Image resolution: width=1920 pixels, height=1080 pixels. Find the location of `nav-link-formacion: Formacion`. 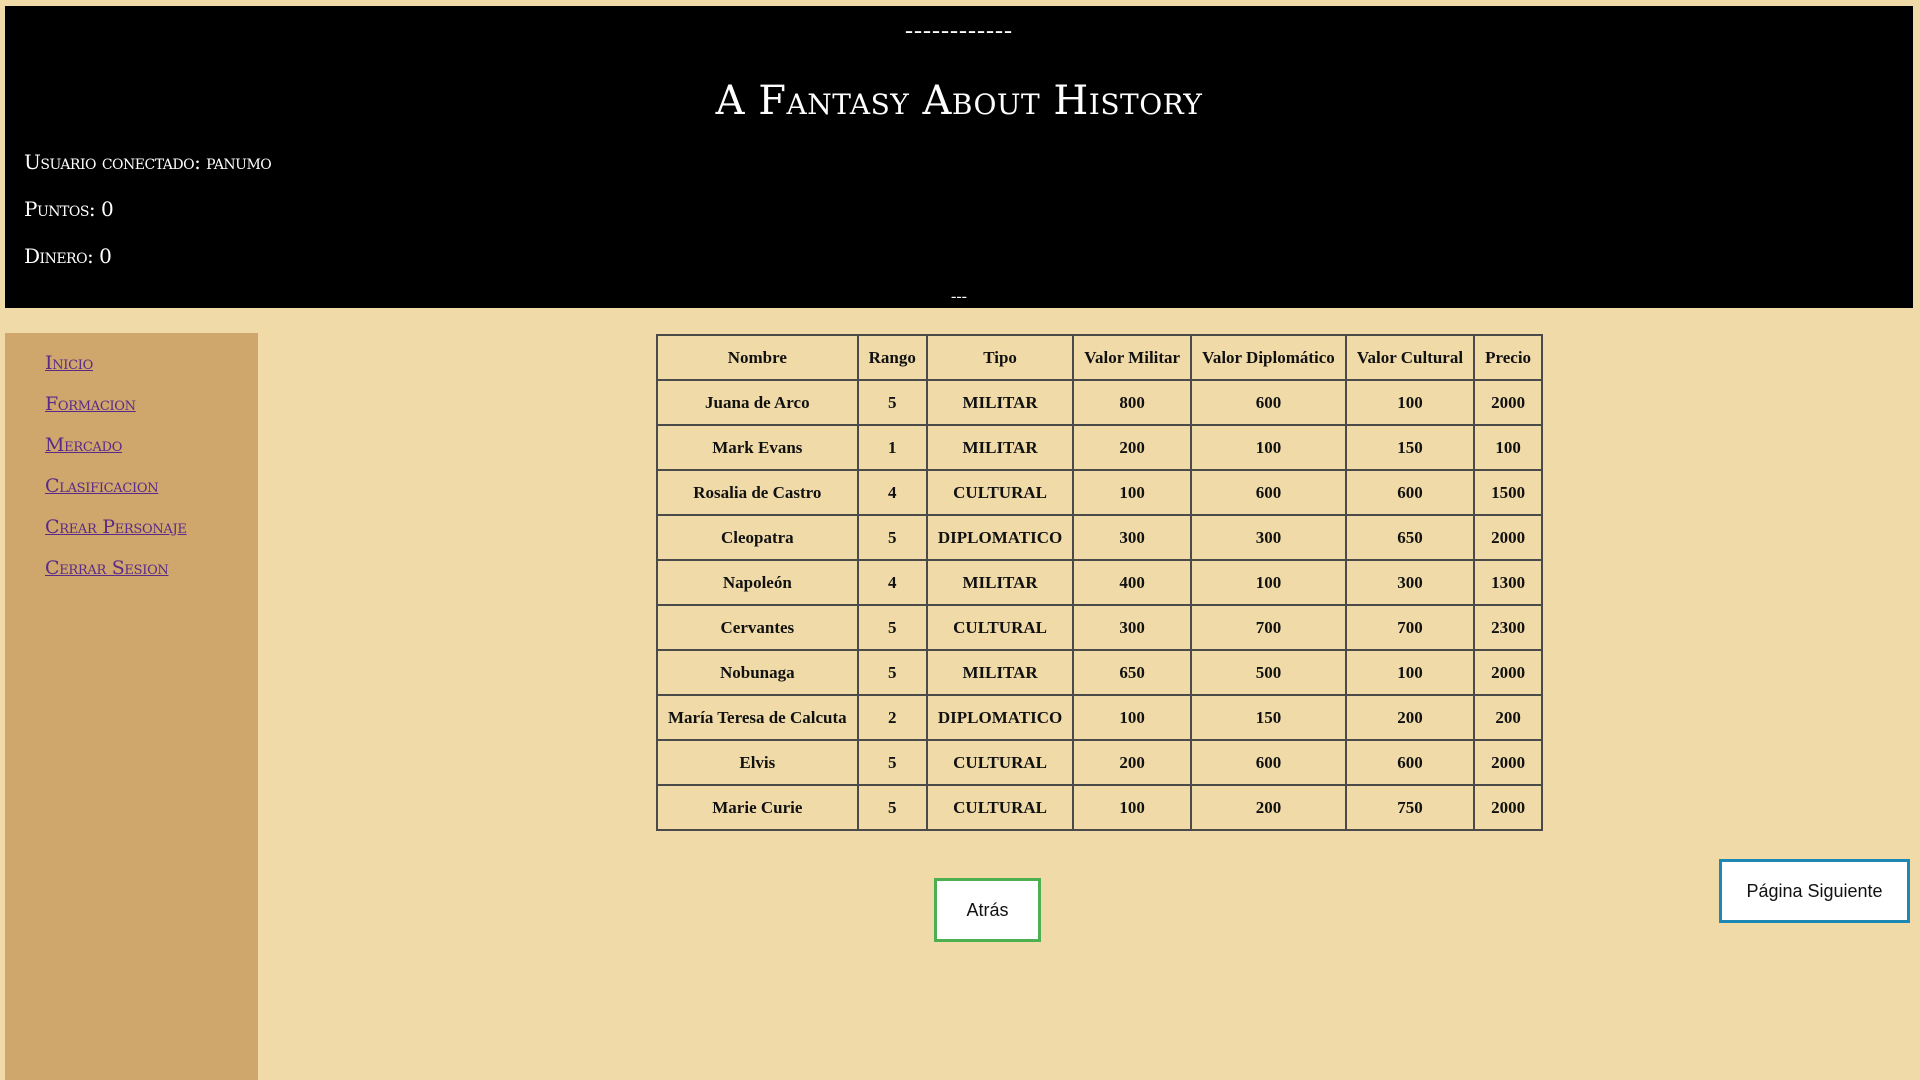

nav-link-formacion: Formacion is located at coordinates (90, 404).